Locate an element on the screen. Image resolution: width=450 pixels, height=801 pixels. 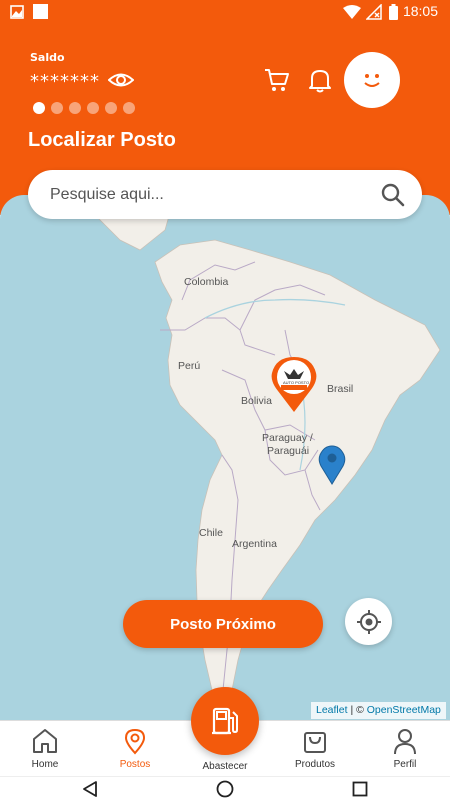
search-input is located at coordinates (210, 195).